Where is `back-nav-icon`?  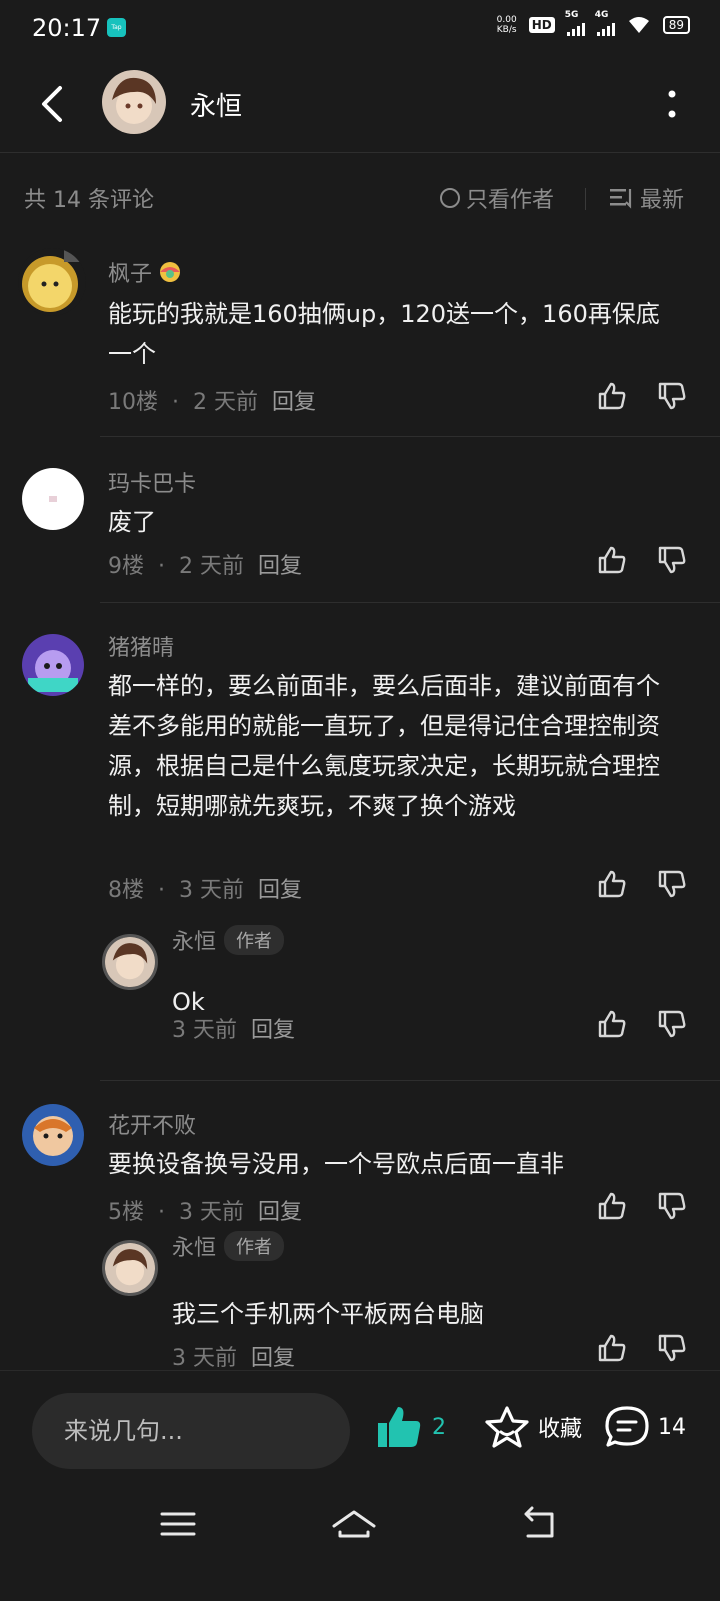
back-nav-icon is located at coordinates (540, 1524).